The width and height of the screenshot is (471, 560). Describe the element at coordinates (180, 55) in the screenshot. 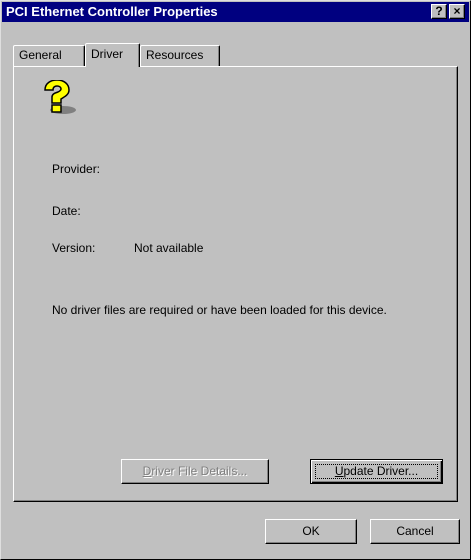

I see `tab-resources: Resources` at that location.